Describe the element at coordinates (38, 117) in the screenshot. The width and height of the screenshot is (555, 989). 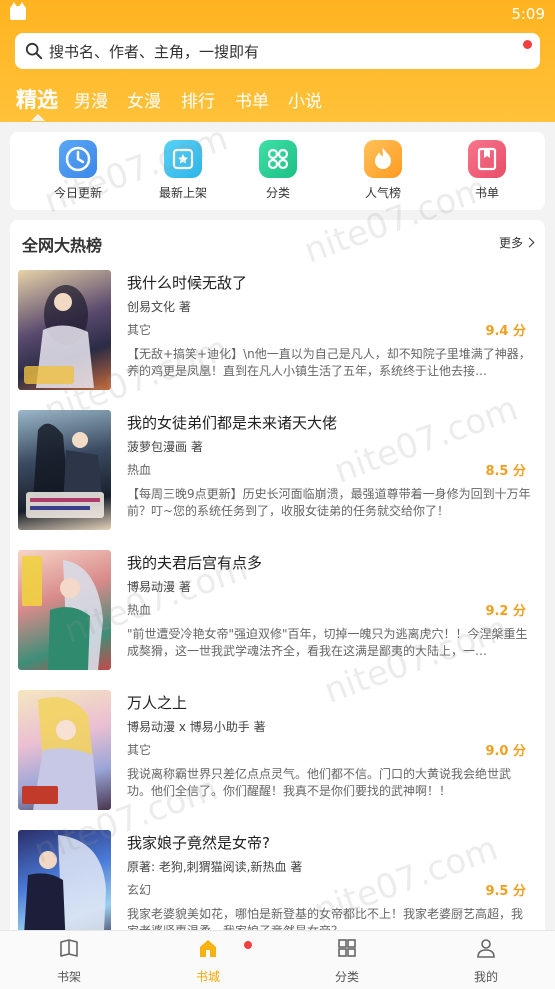
I see `tab-indicator` at that location.